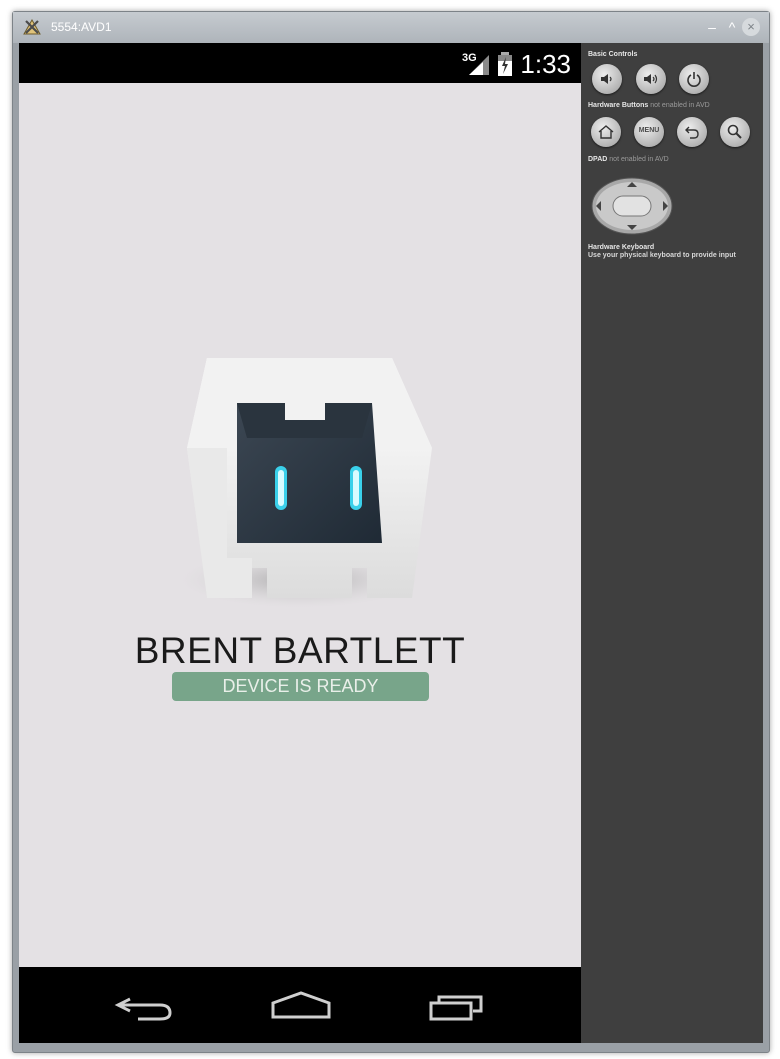 The width and height of the screenshot is (780, 1059). I want to click on home-icon, so click(606, 132).